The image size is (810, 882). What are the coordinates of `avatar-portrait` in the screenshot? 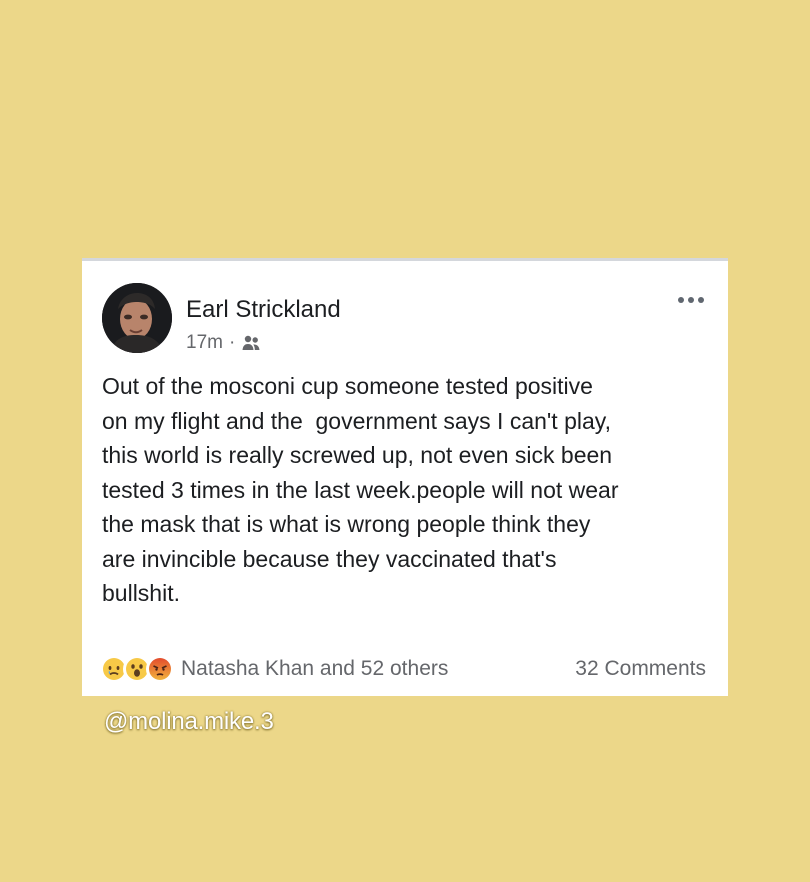 It's located at (137, 318).